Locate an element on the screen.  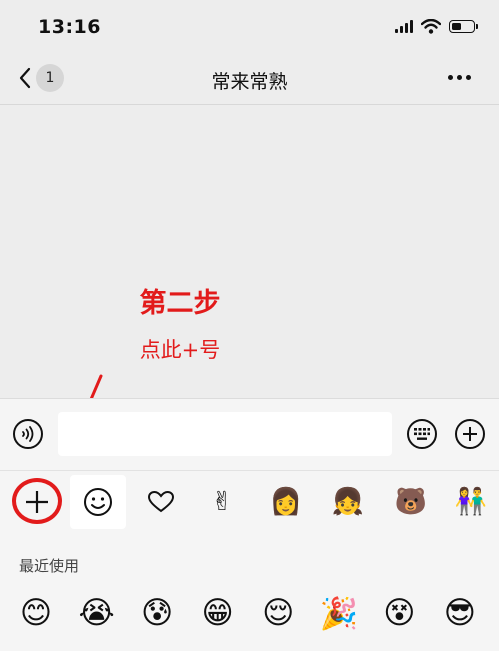
tab-sticker-pack-4: 👫 is located at coordinates (471, 502).